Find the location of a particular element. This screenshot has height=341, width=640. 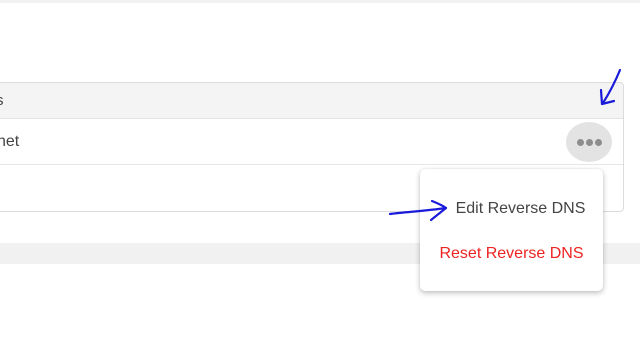

table-header: s is located at coordinates (311, 101).